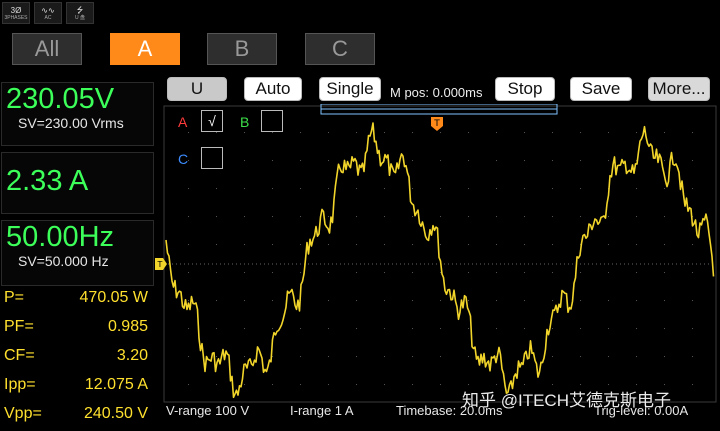 This screenshot has height=431, width=720. I want to click on usb-icon: ⭍ U 盘, so click(80, 13).